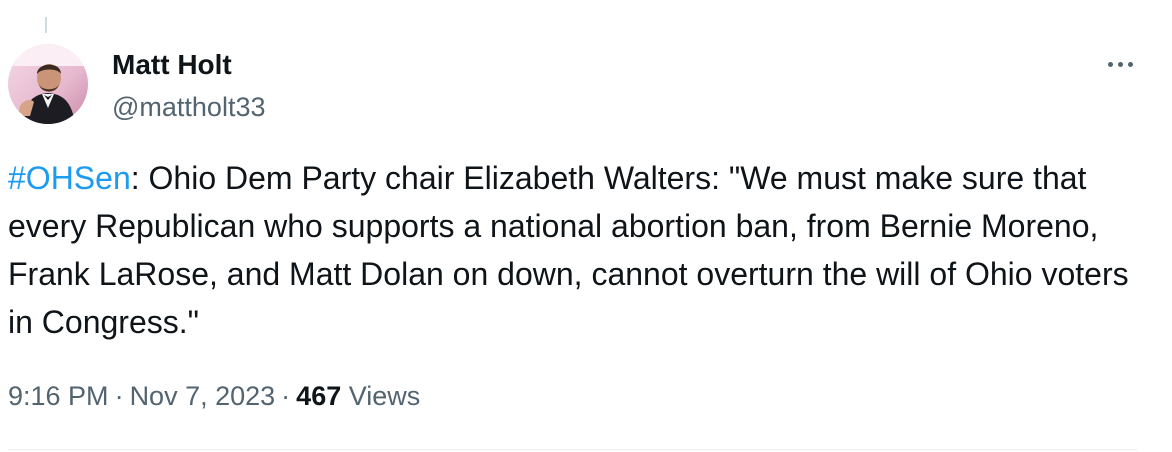  What do you see at coordinates (573, 449) in the screenshot?
I see `divider` at bounding box center [573, 449].